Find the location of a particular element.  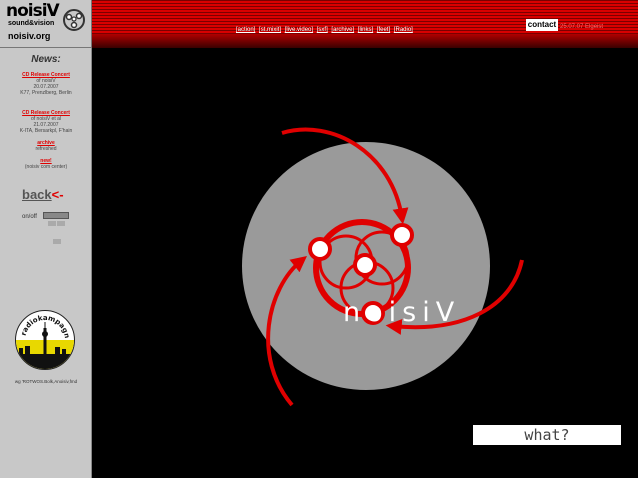

back-link: back<- is located at coordinates (43, 194).